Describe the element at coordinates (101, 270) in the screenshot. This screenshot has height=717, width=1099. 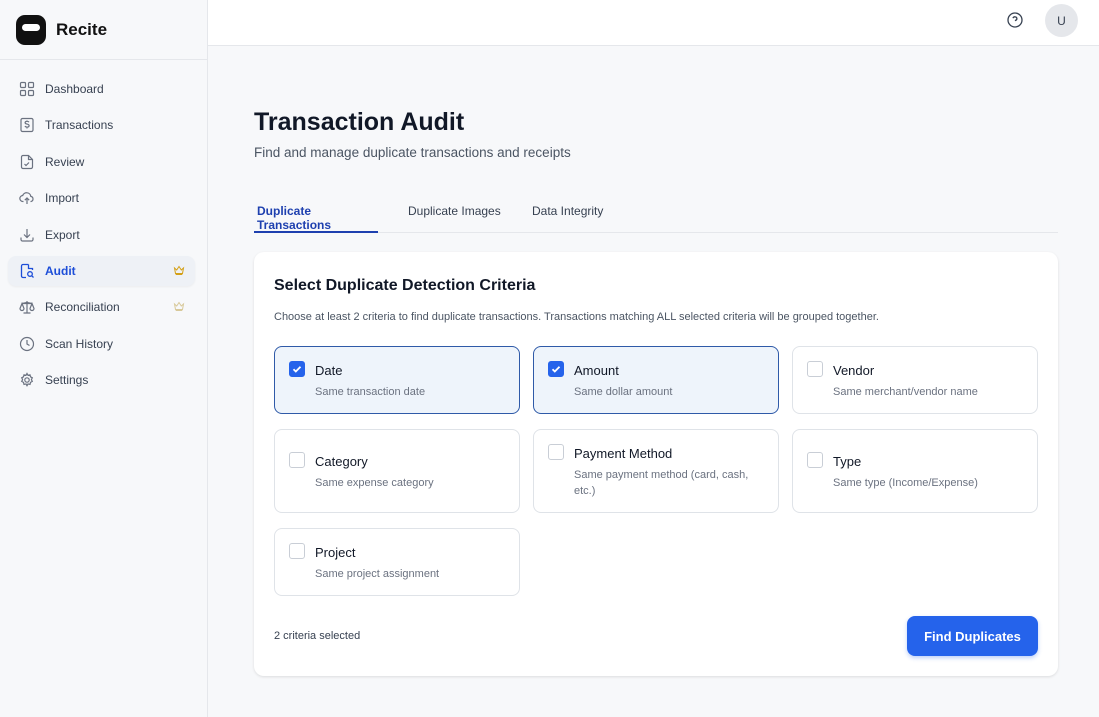
I see `sidebar-item-audit: Audit` at that location.